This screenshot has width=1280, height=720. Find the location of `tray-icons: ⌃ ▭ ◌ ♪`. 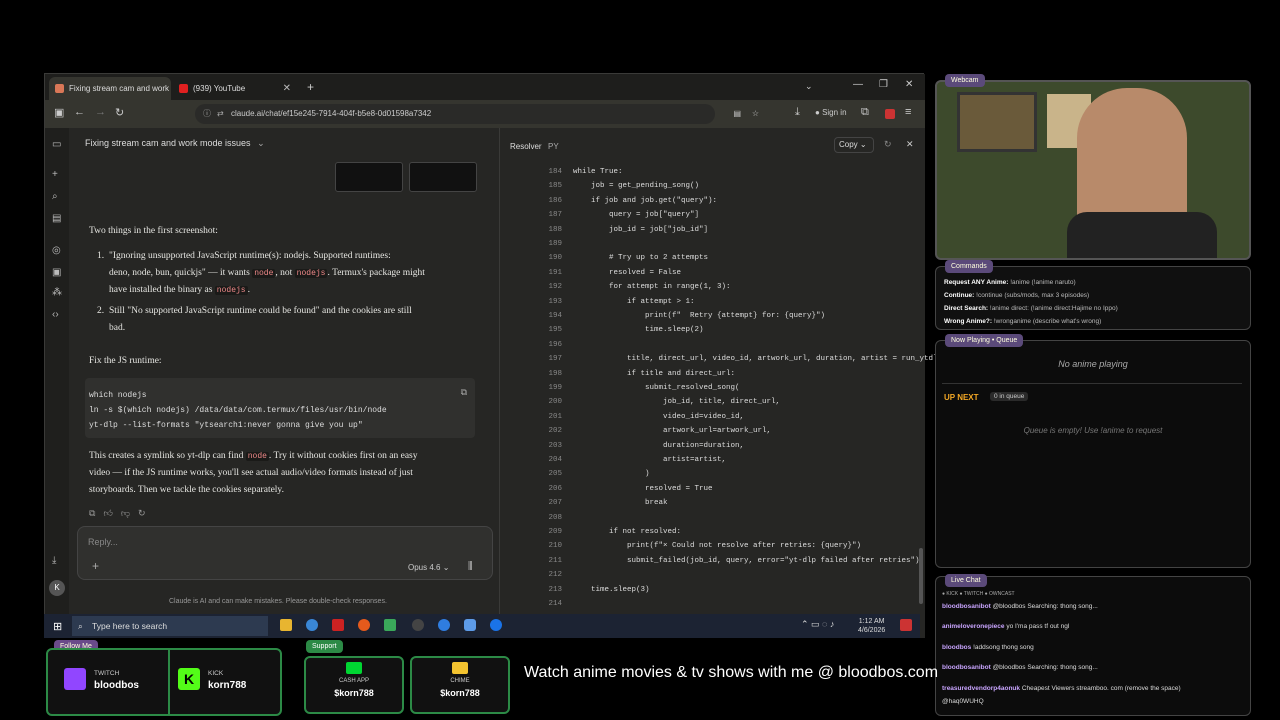

tray-icons: ⌃ ▭ ◌ ♪ is located at coordinates (817, 624).